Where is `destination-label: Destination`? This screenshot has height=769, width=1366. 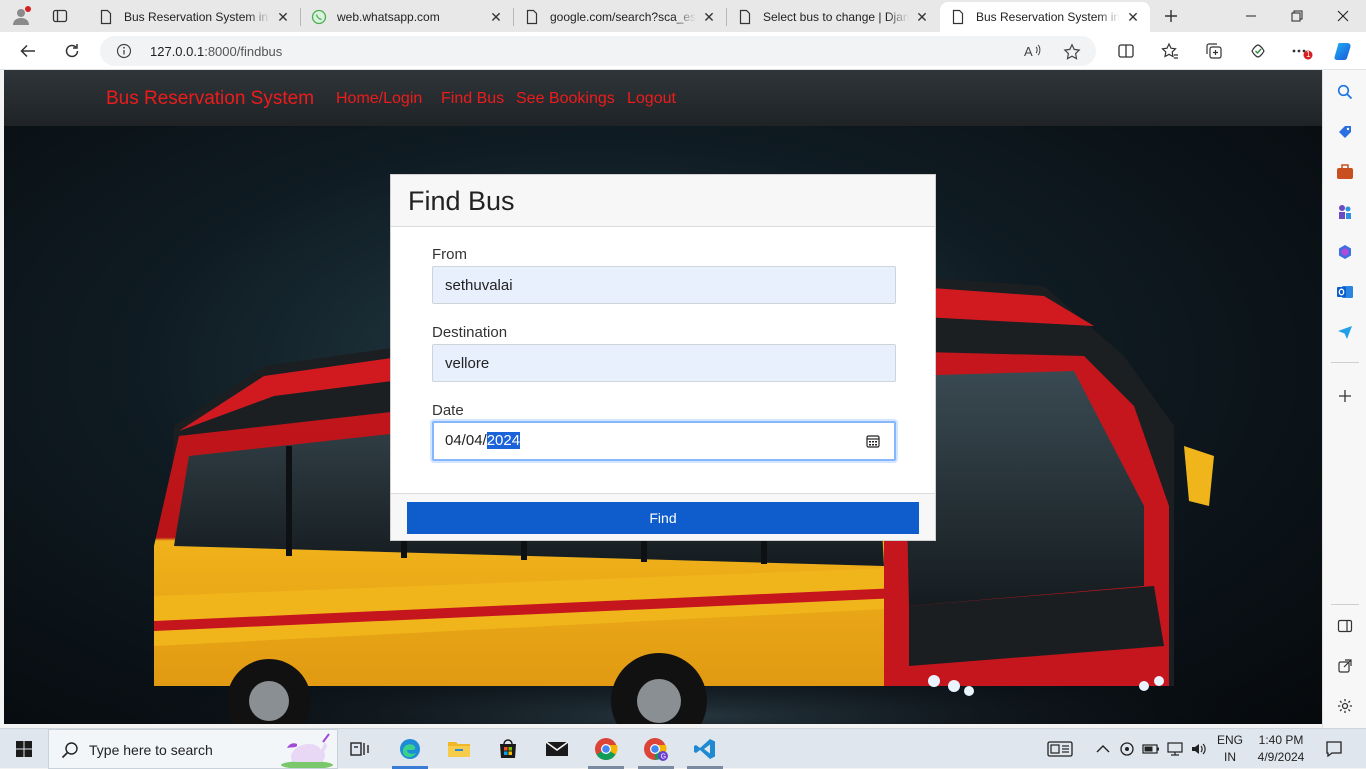
destination-label: Destination is located at coordinates (470, 332).